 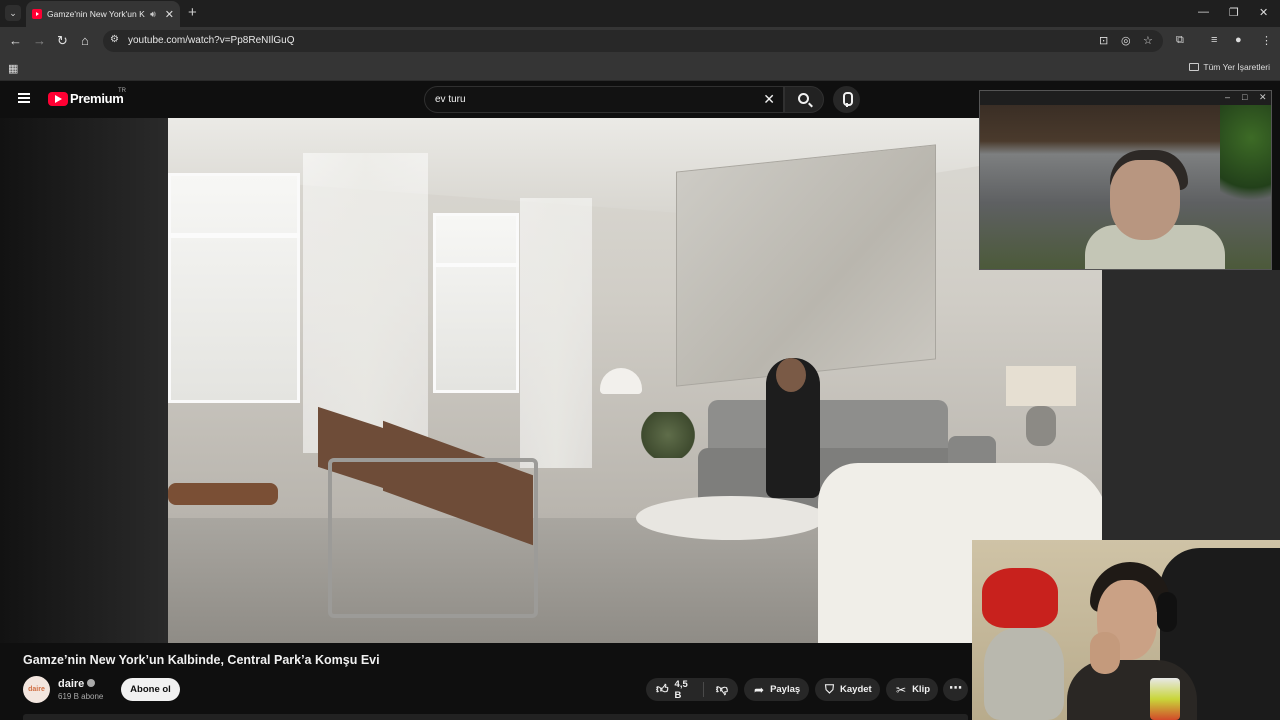 What do you see at coordinates (114, 39) in the screenshot?
I see `site-info-icon: ⚙` at bounding box center [114, 39].